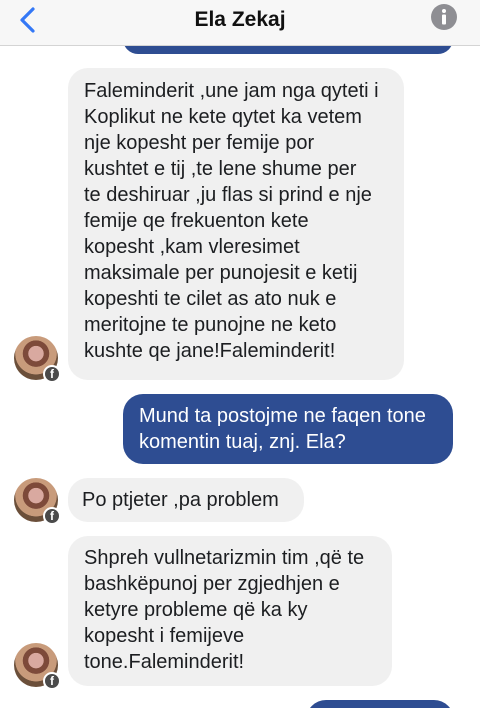 The width and height of the screenshot is (480, 708). What do you see at coordinates (380, 704) in the screenshot?
I see `message-bubble-partial-bottom` at bounding box center [380, 704].